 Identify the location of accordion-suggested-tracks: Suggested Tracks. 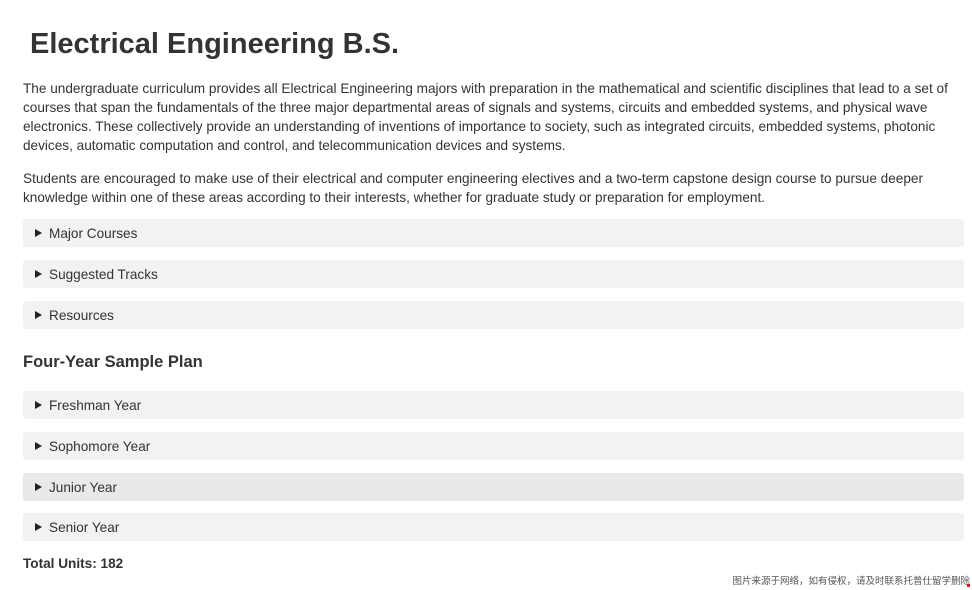
(493, 274).